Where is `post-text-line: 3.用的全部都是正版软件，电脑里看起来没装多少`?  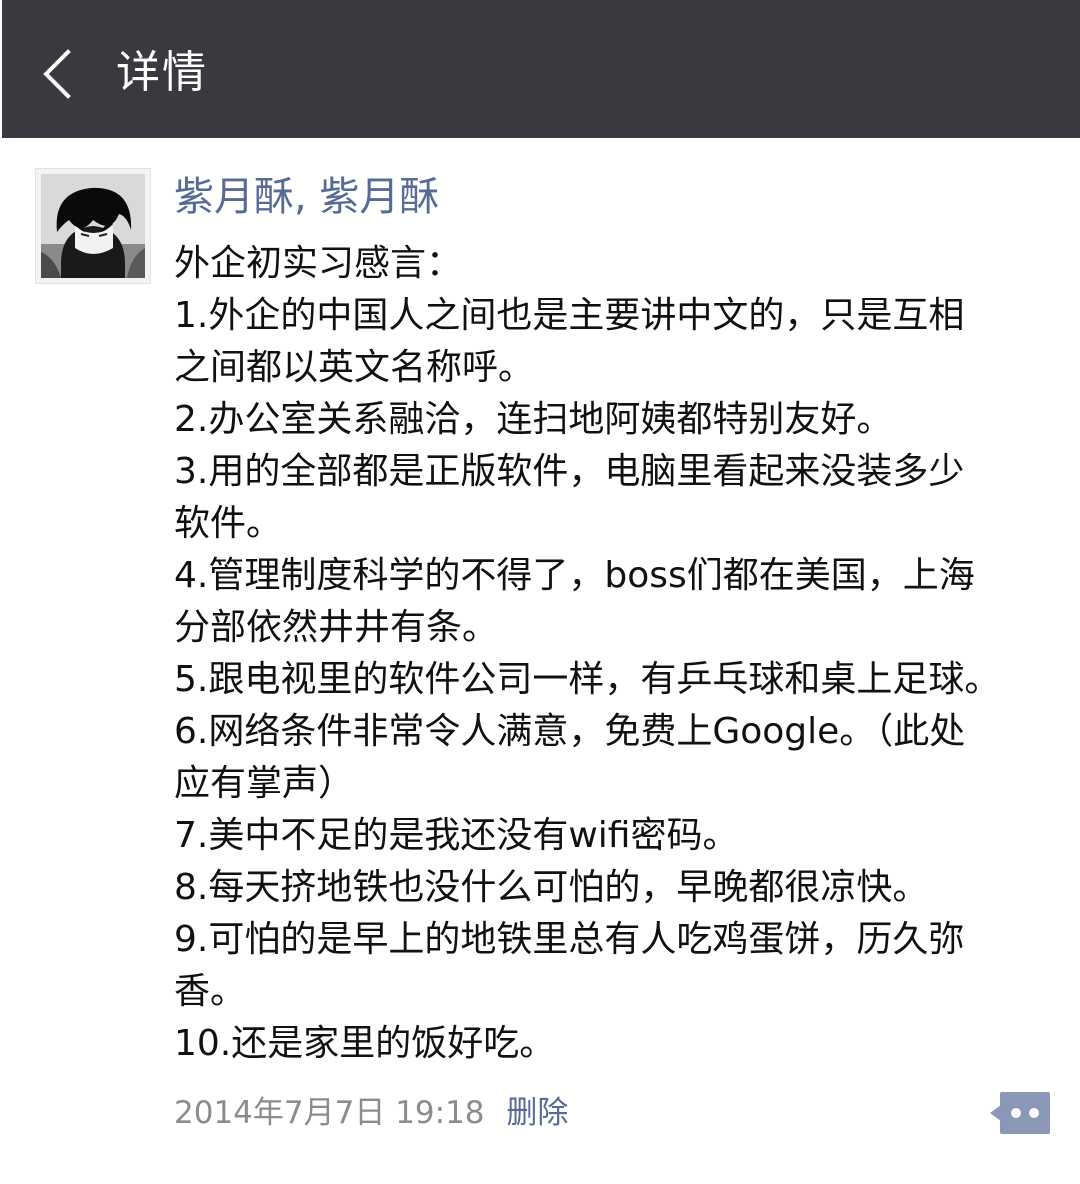
post-text-line: 3.用的全部都是正版软件，电脑里看起来没装多少 is located at coordinates (569, 471).